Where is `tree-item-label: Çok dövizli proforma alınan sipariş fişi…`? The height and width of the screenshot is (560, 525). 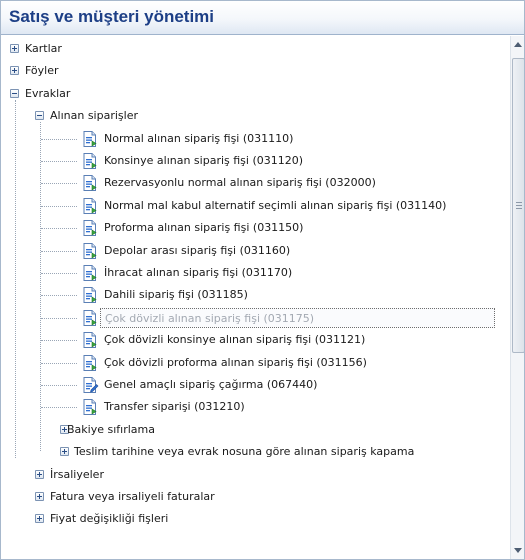
tree-item-label: Çok dövizli proforma alınan sipariş fişi… is located at coordinates (235, 362).